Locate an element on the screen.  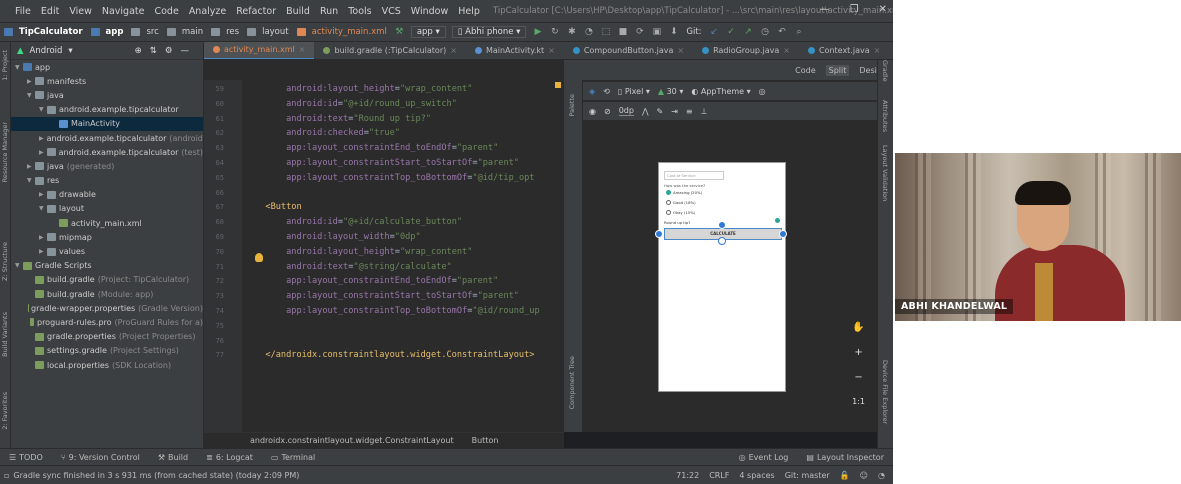
constraint-handle-top is located at coordinates (722, 225).